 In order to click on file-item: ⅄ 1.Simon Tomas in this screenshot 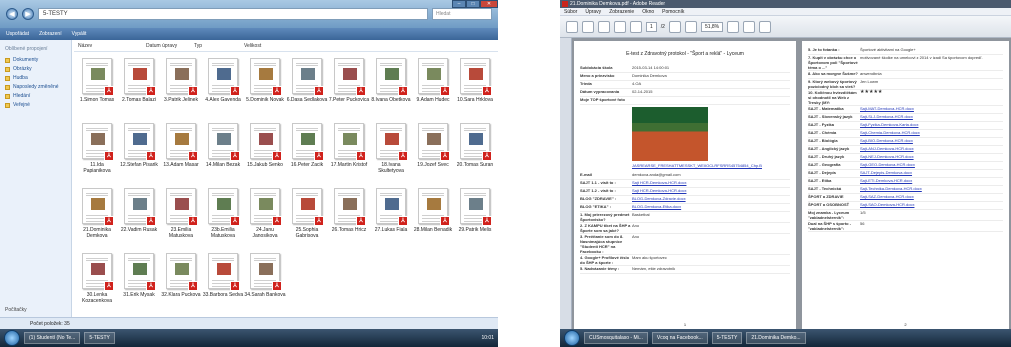, I will do `click(97, 84)`.